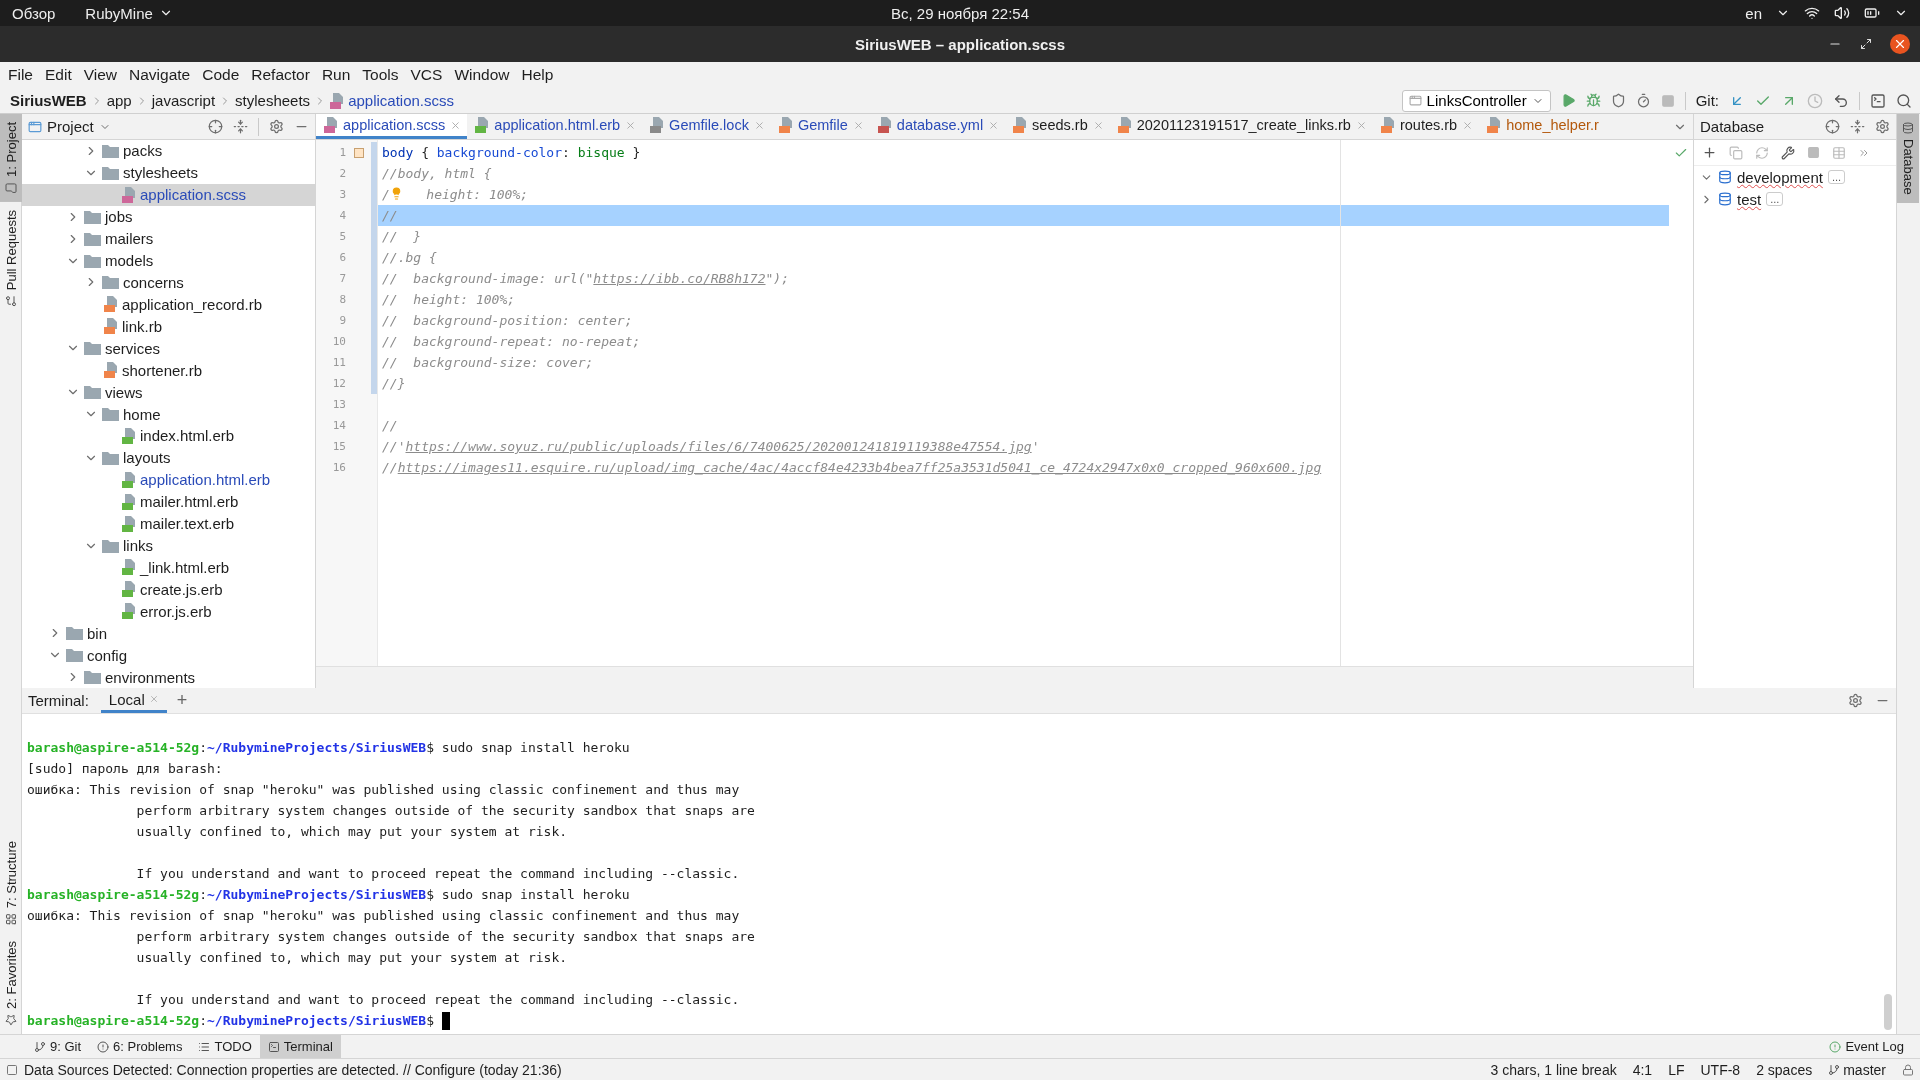 The height and width of the screenshot is (1080, 1920). Describe the element at coordinates (392, 126) in the screenshot. I see `editor-tab: application.scss` at that location.